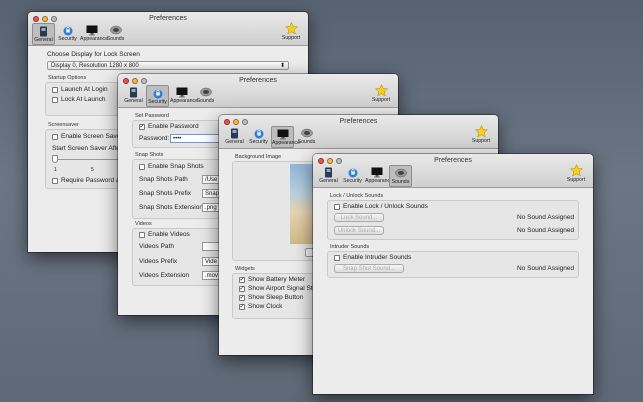  What do you see at coordinates (86, 180) in the screenshot?
I see `require-password-checkbox: Require Password af` at bounding box center [86, 180].